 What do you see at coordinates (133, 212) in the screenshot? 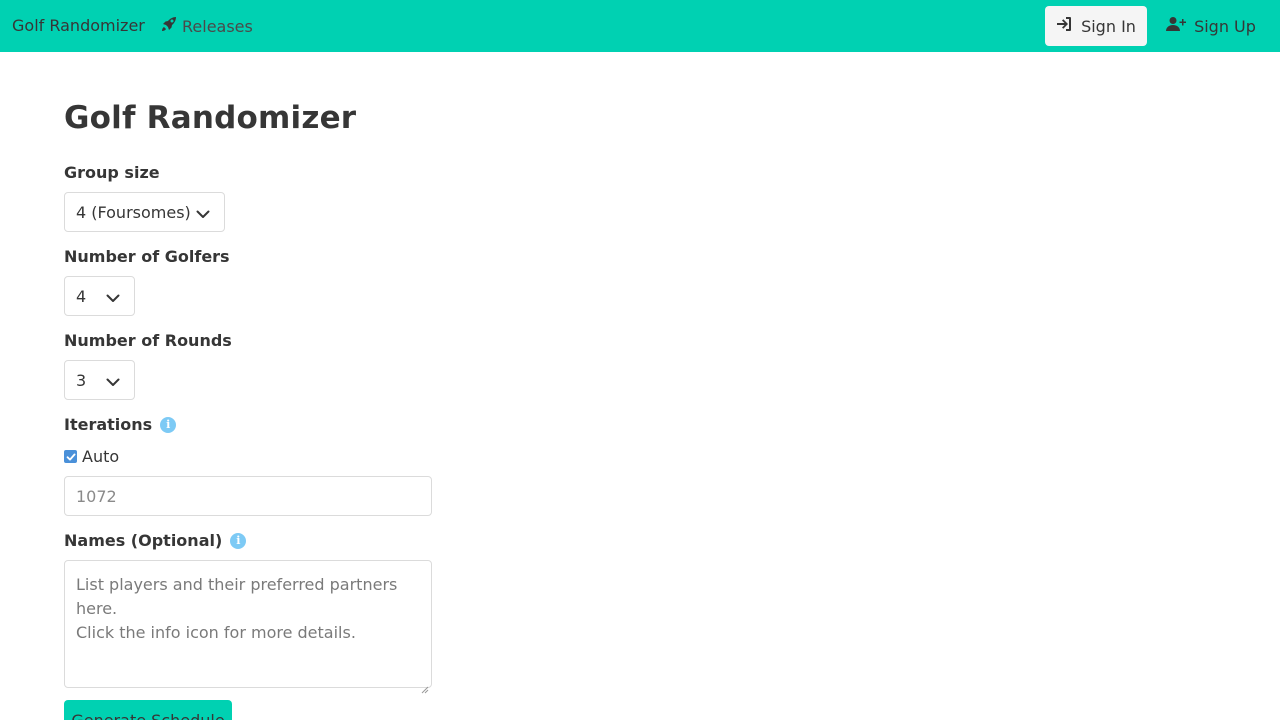
I see `group-size-value: 4 (Foursomes)` at bounding box center [133, 212].